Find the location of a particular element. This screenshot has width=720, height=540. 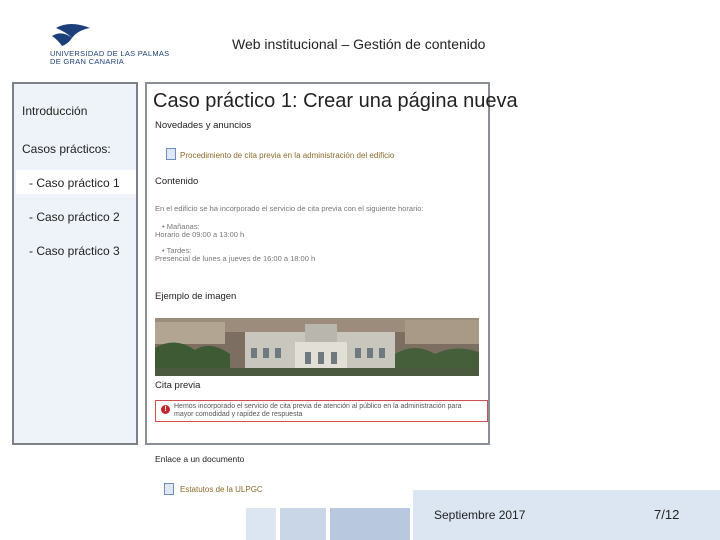

content-heading: Contenido is located at coordinates (177, 181).